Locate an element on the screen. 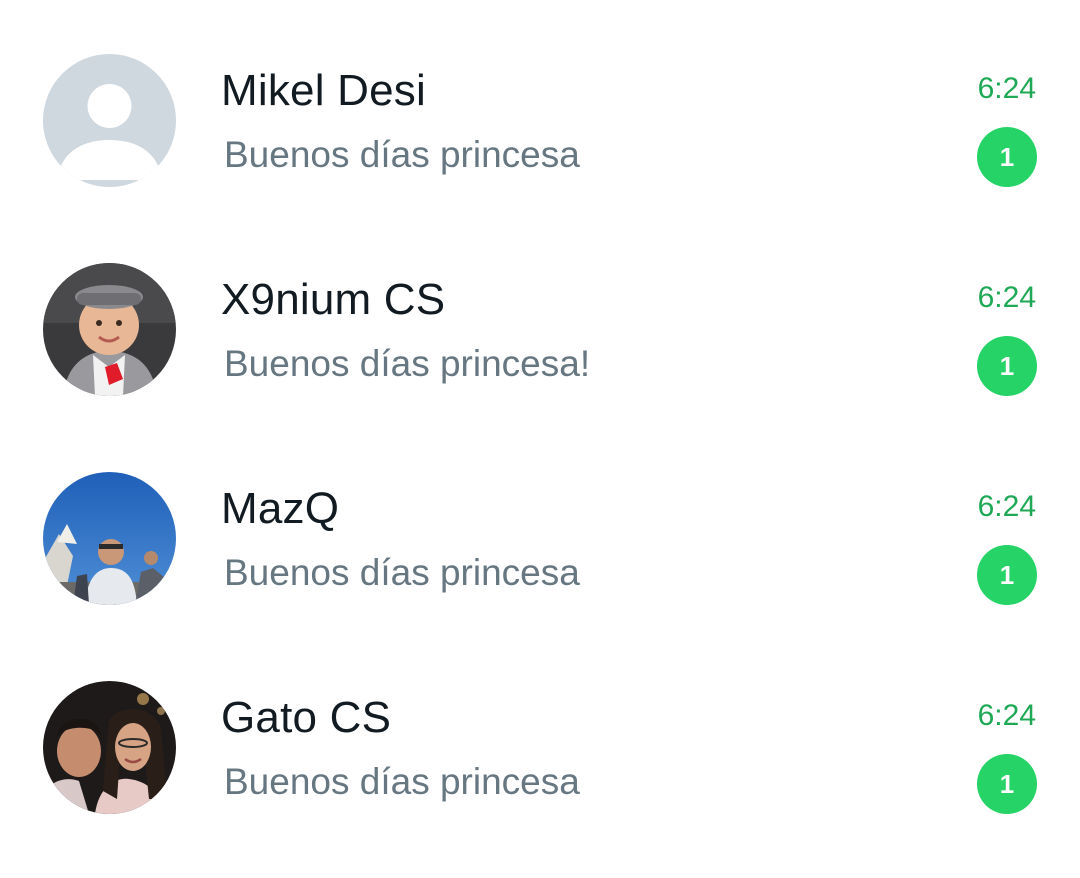 The width and height of the screenshot is (1080, 878). couple-photo is located at coordinates (109, 747).